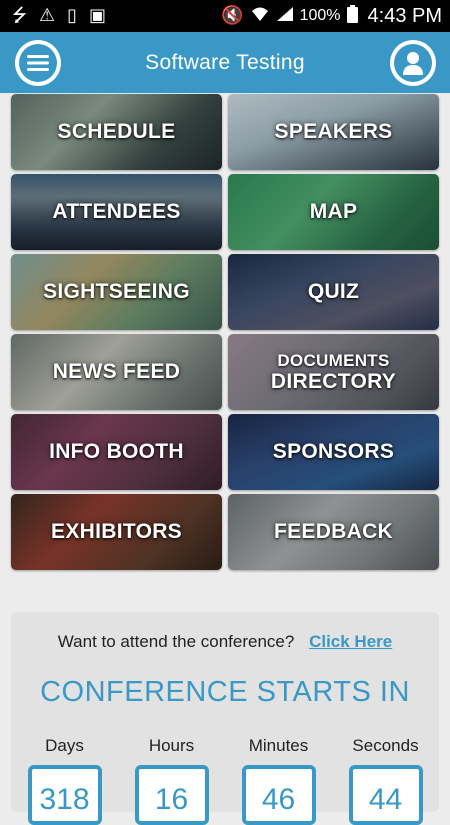 The image size is (450, 825). I want to click on tile-sightseeing: SIGHTSEEING, so click(116, 292).